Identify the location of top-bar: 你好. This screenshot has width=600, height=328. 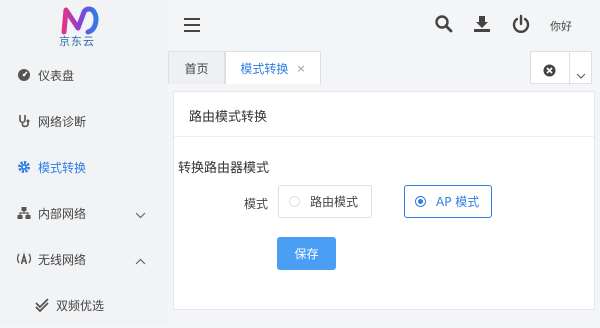
(384, 25).